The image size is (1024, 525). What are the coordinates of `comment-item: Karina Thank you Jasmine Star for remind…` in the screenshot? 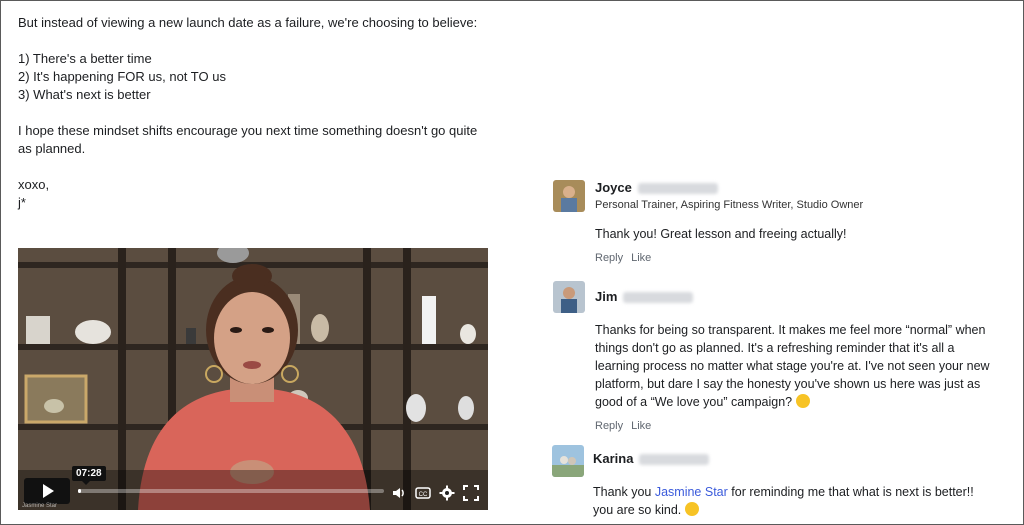 It's located at (782, 482).